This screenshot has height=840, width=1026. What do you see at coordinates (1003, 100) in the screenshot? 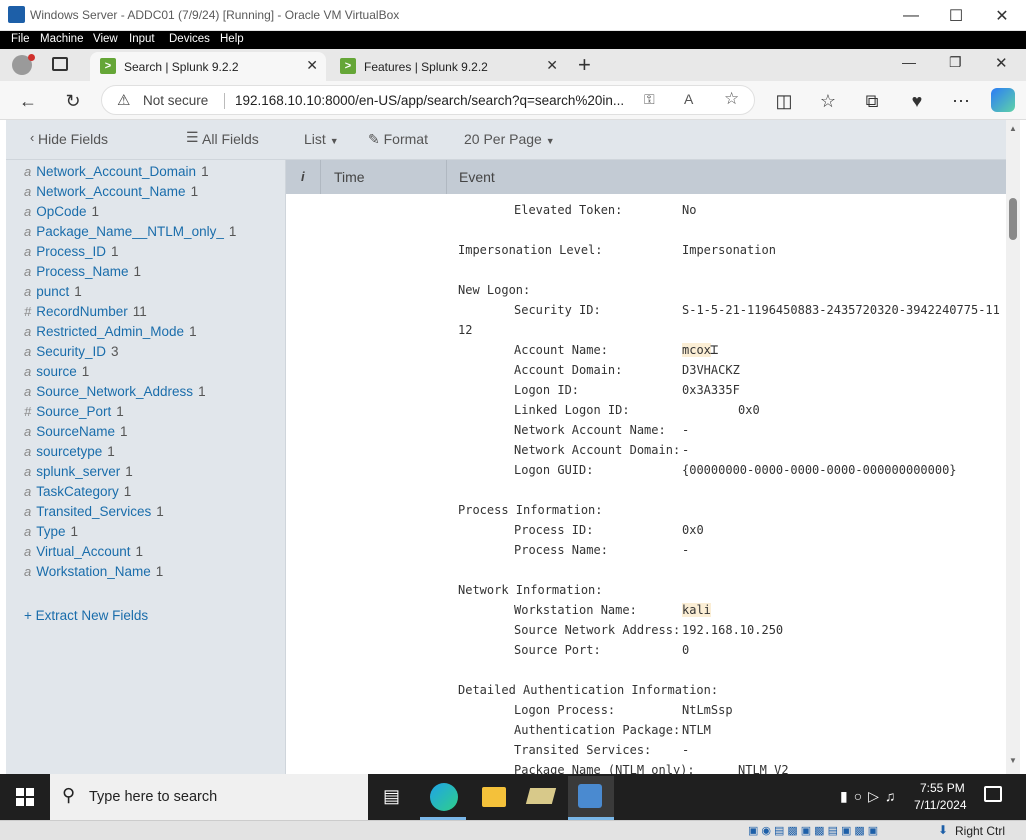
I see `copilot-icon` at bounding box center [1003, 100].